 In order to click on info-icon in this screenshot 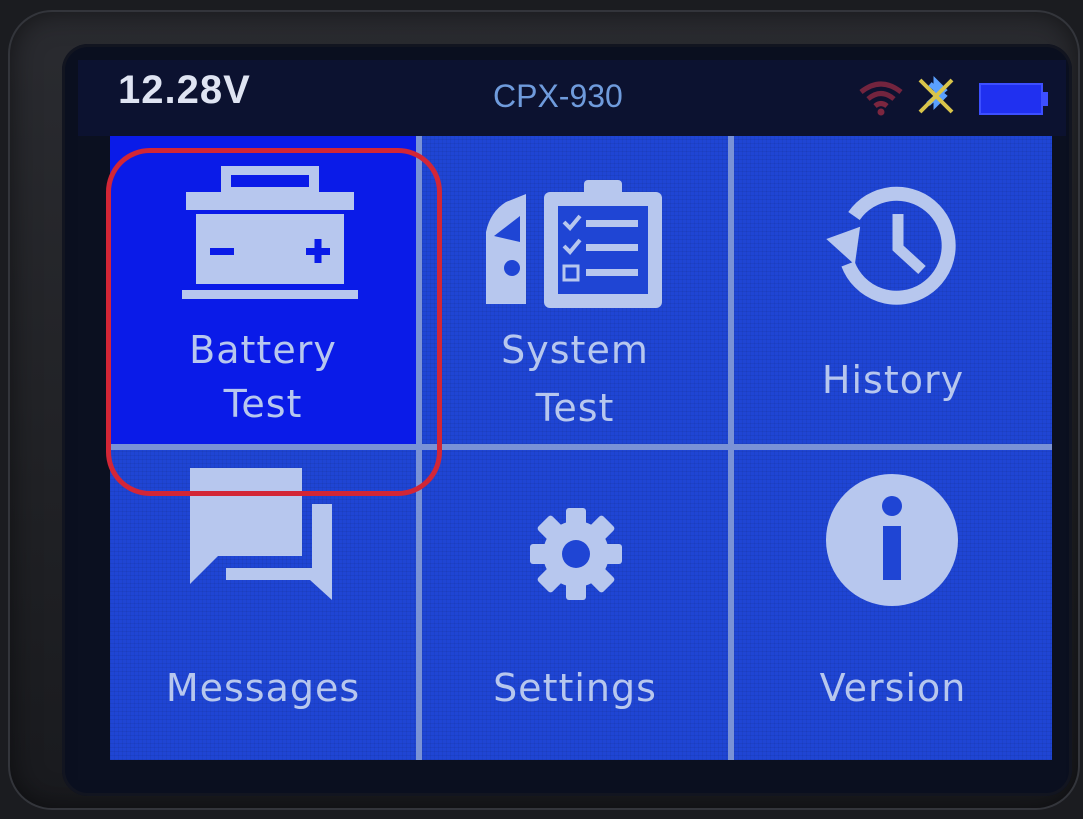, I will do `click(892, 540)`.